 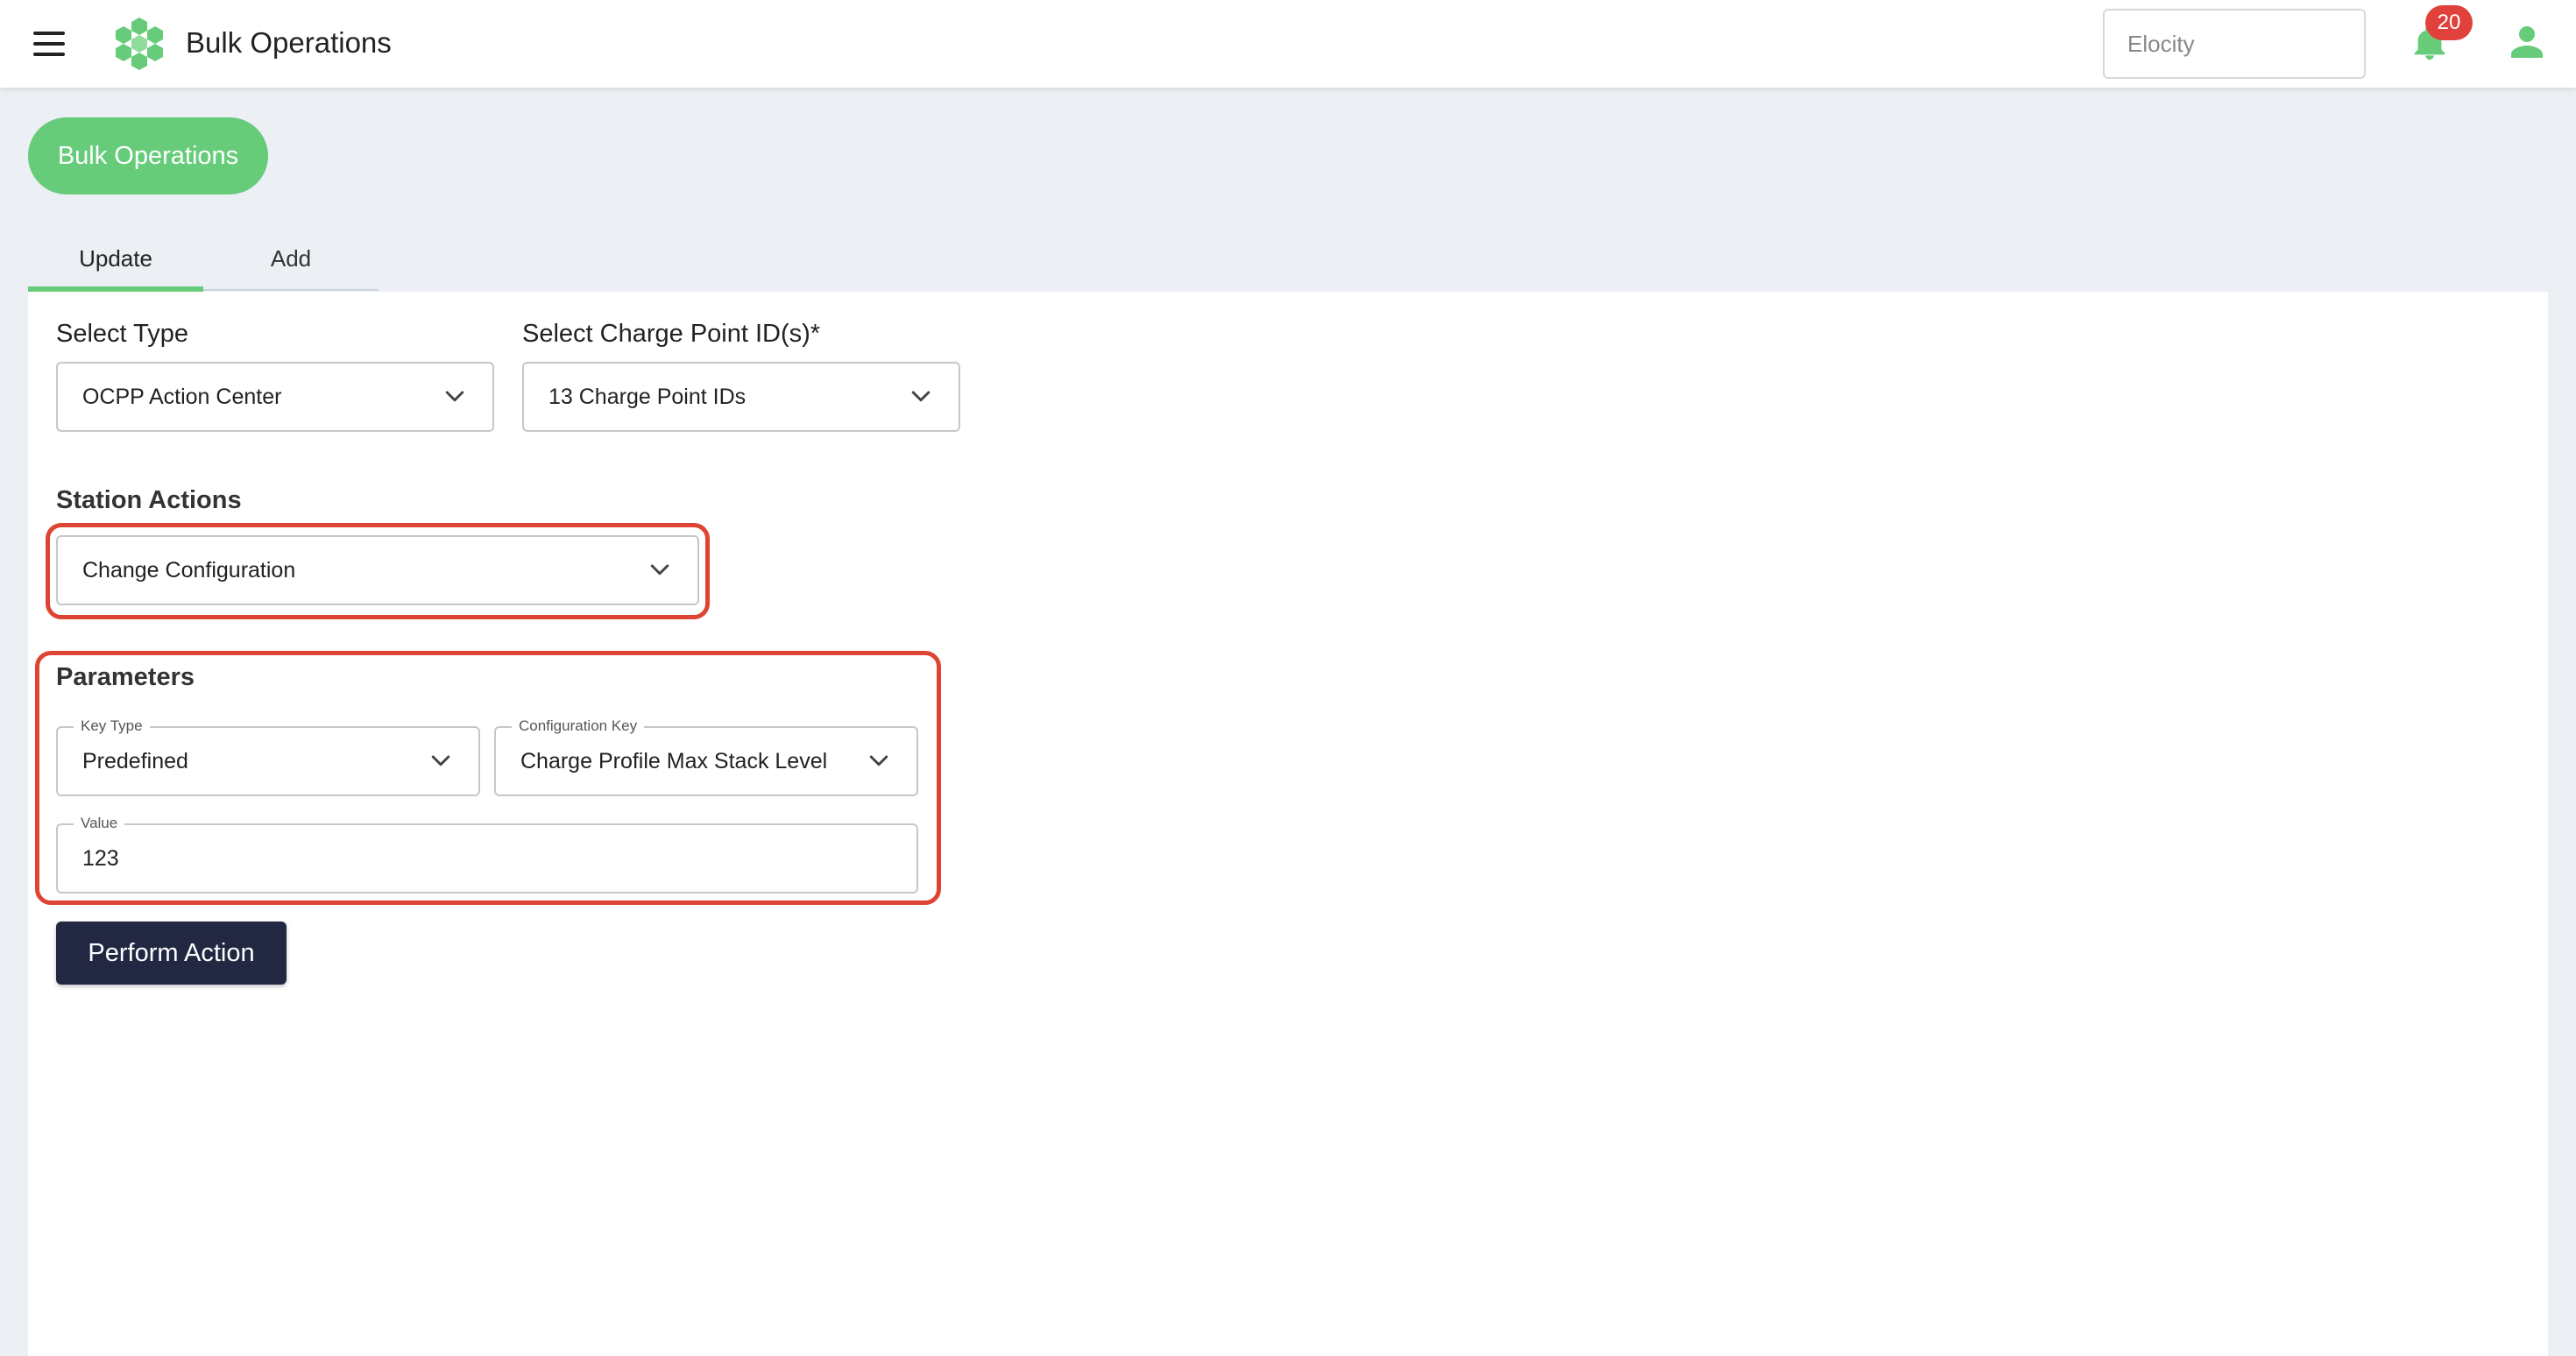 I want to click on value-label: Value, so click(x=99, y=823).